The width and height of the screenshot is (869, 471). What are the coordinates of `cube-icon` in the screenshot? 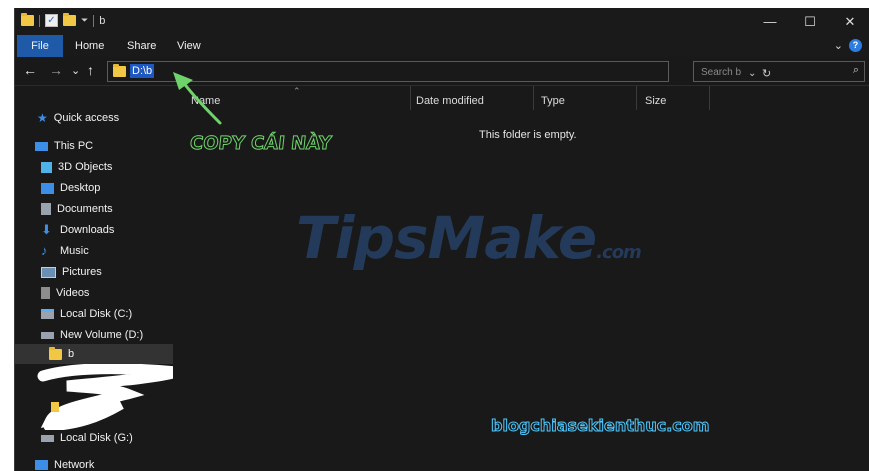 It's located at (46, 167).